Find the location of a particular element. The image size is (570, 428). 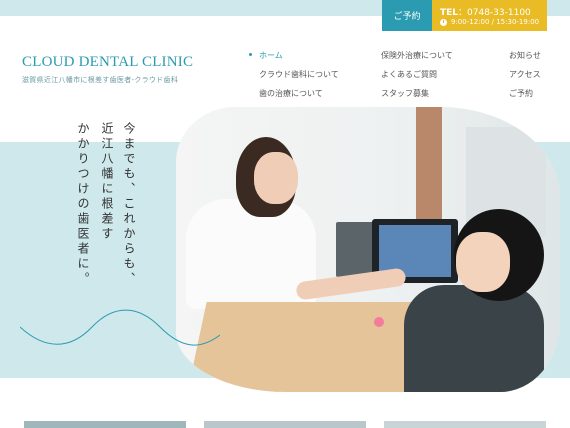

phone-line: TEL：0748-33-1100 is located at coordinates (485, 11).